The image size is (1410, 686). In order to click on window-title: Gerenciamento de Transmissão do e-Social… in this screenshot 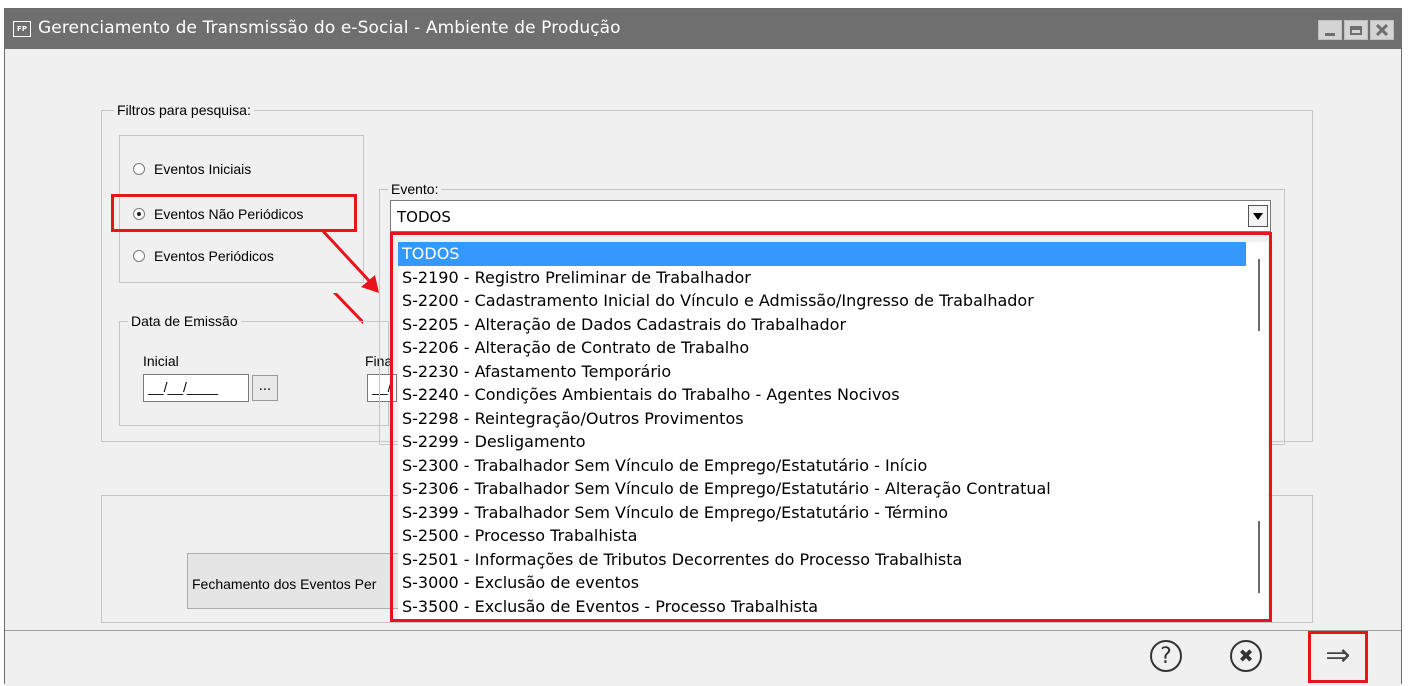, I will do `click(329, 28)`.